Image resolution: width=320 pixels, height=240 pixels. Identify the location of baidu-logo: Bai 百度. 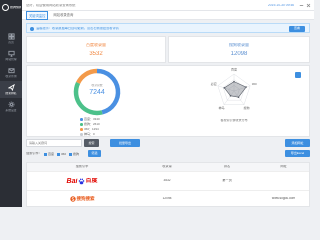
(82, 181).